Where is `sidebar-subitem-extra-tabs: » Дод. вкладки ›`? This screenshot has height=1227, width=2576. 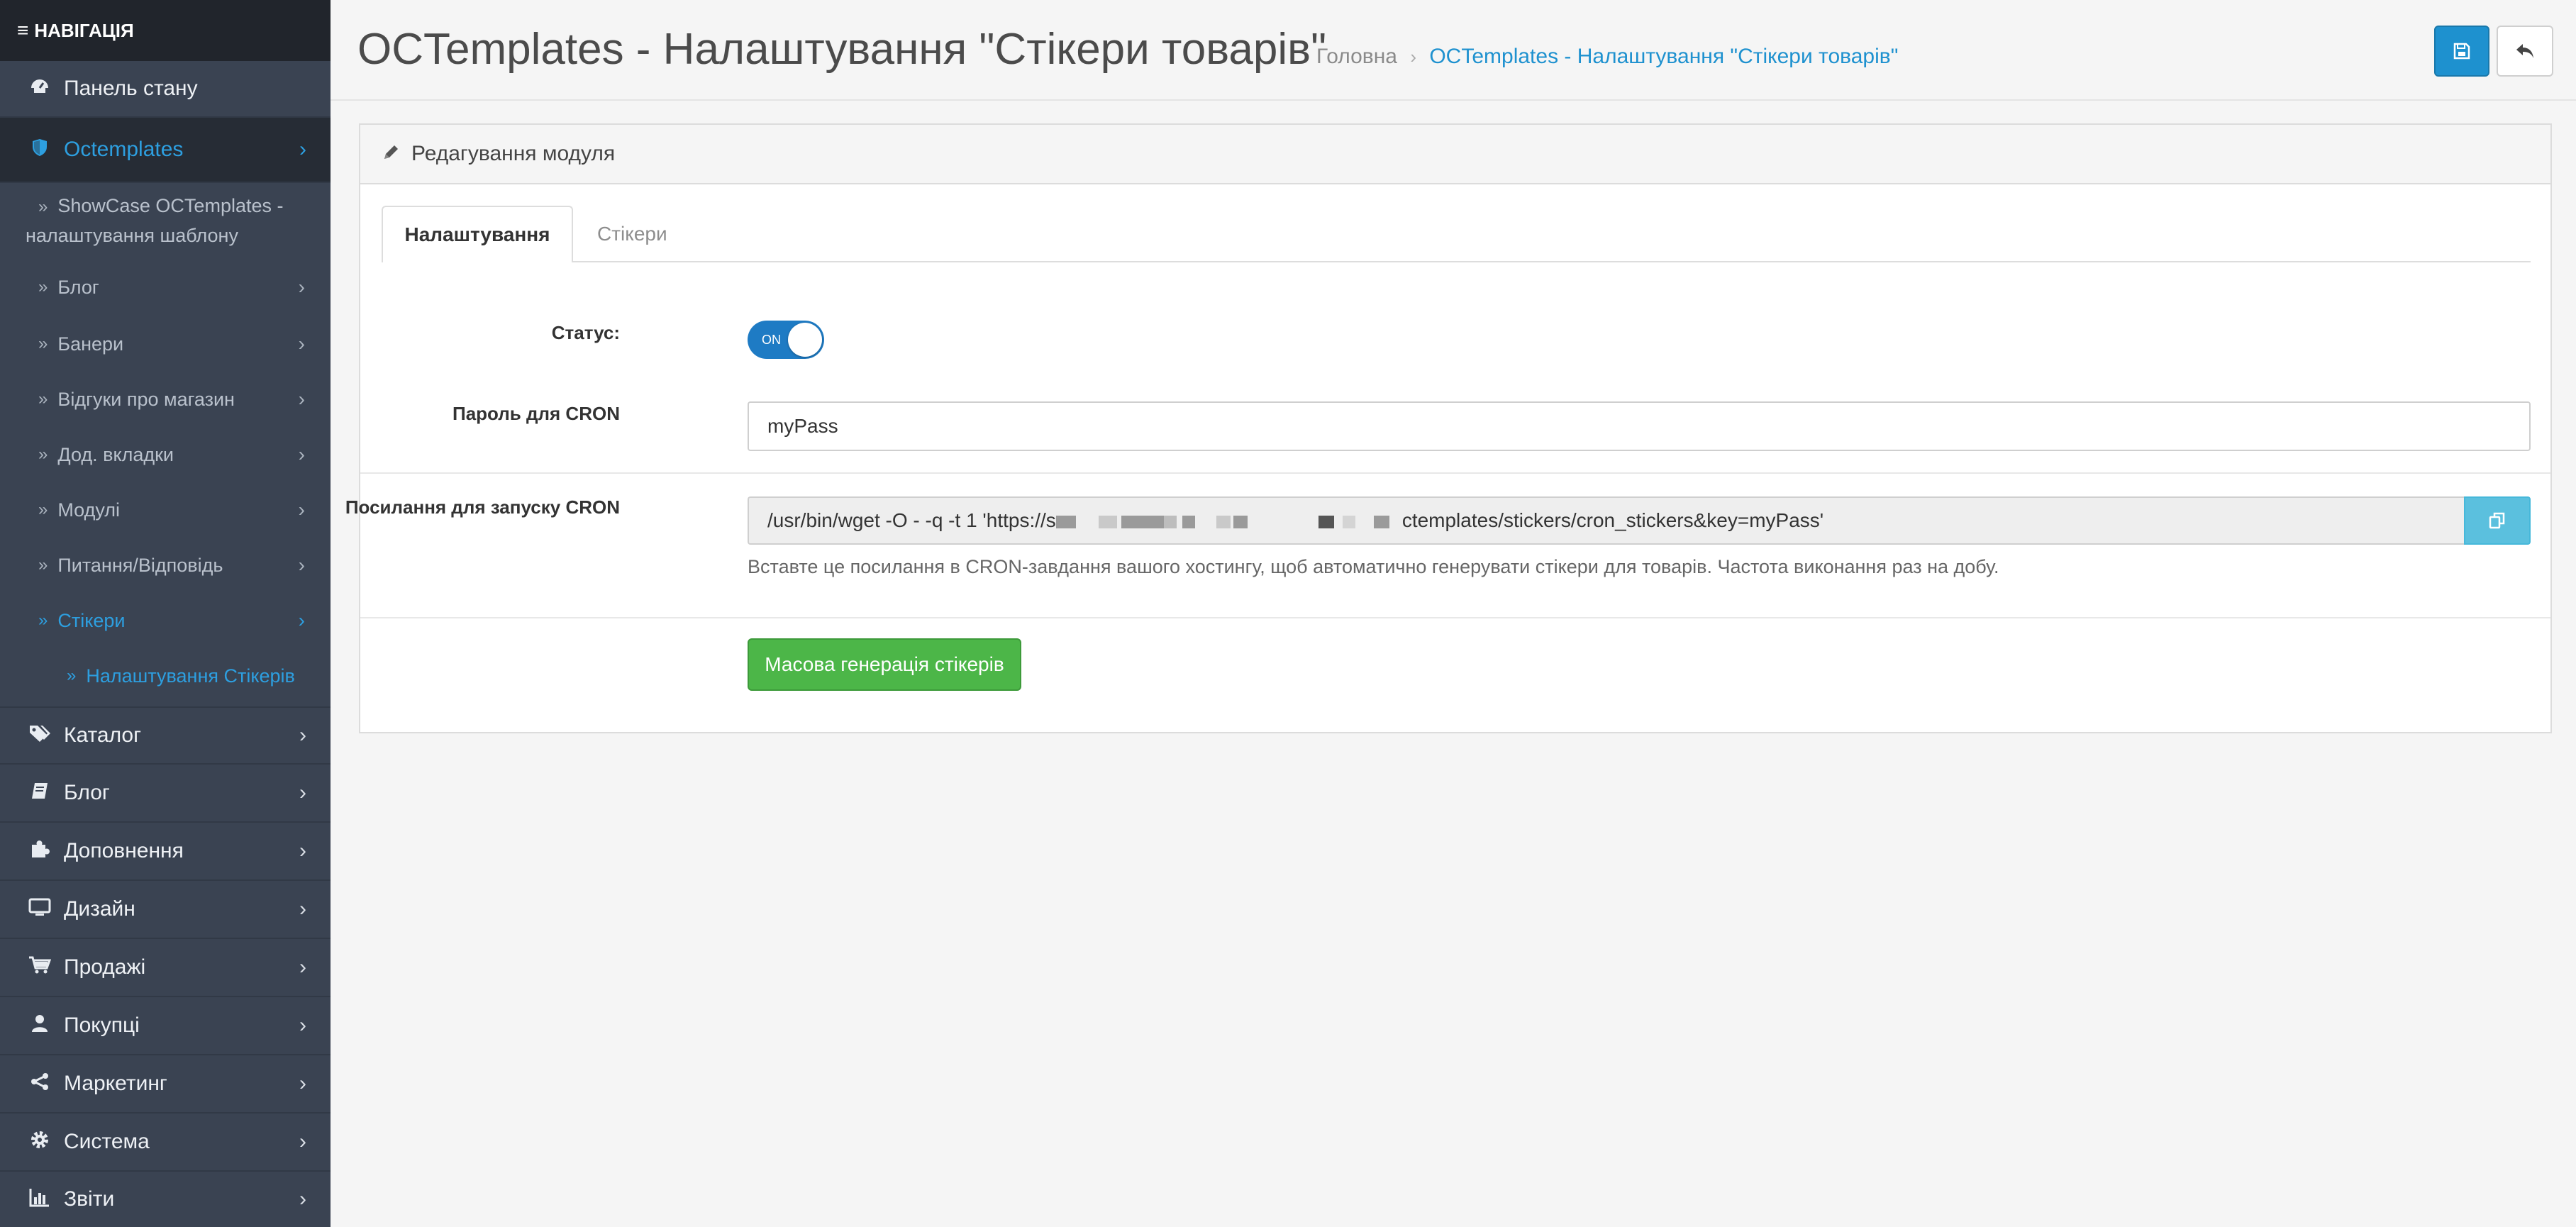
sidebar-subitem-extra-tabs: » Дод. вкладки › is located at coordinates (165, 454).